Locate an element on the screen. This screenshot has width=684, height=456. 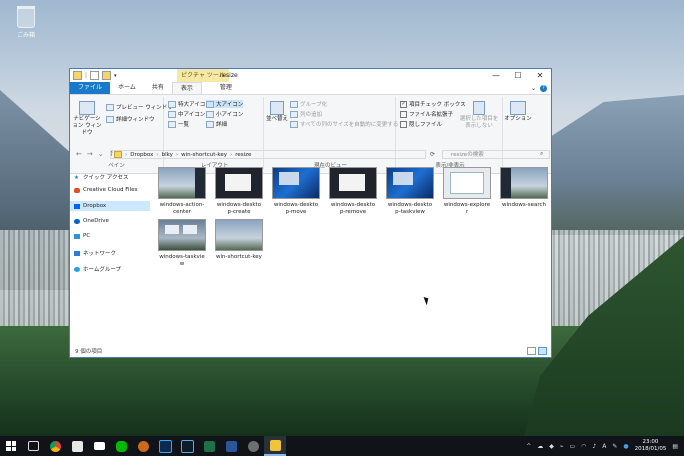
layout-details: 詳細 is located at coordinates (216, 124).